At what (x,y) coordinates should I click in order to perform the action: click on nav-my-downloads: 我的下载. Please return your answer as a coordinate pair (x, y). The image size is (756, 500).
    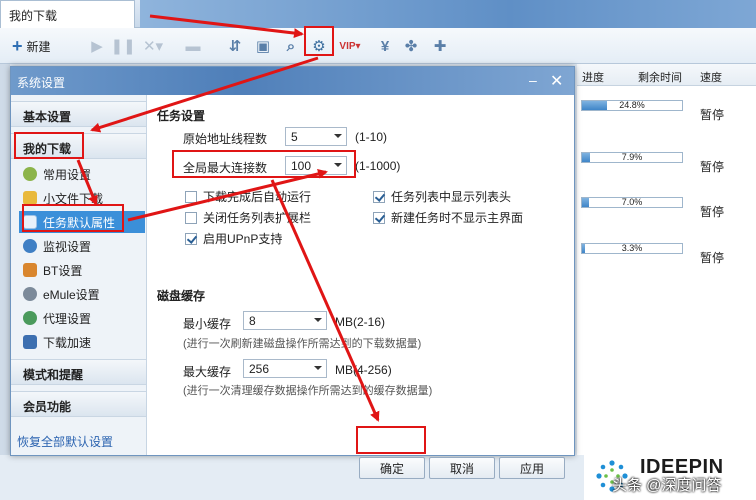
    Looking at the image, I should click on (78, 146).